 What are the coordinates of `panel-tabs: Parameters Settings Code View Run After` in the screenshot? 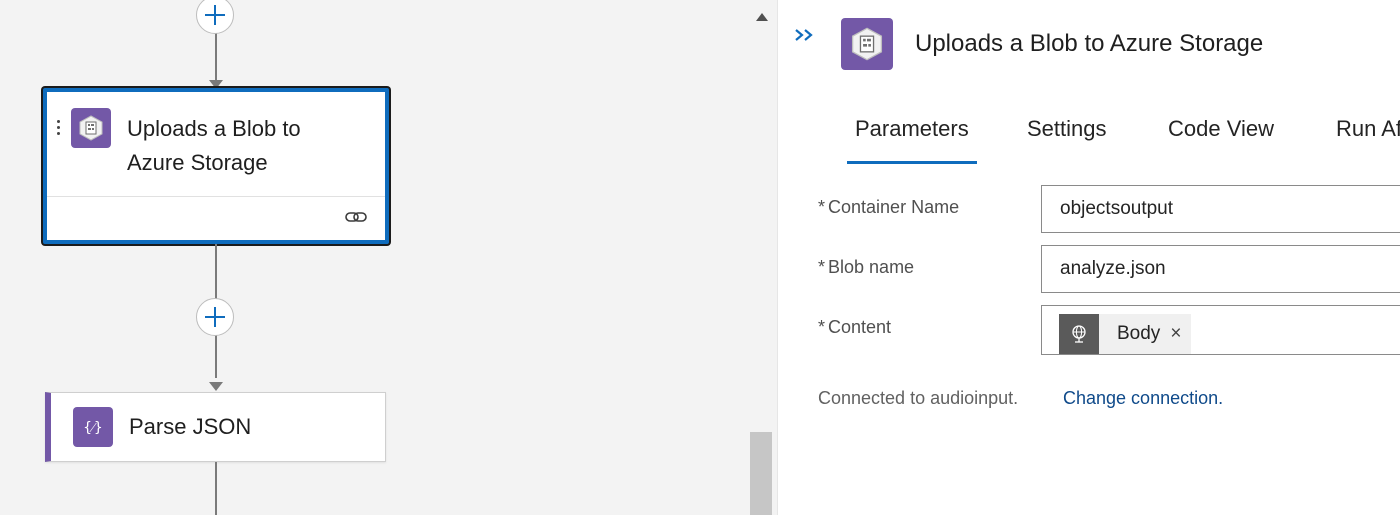 It's located at (1116, 138).